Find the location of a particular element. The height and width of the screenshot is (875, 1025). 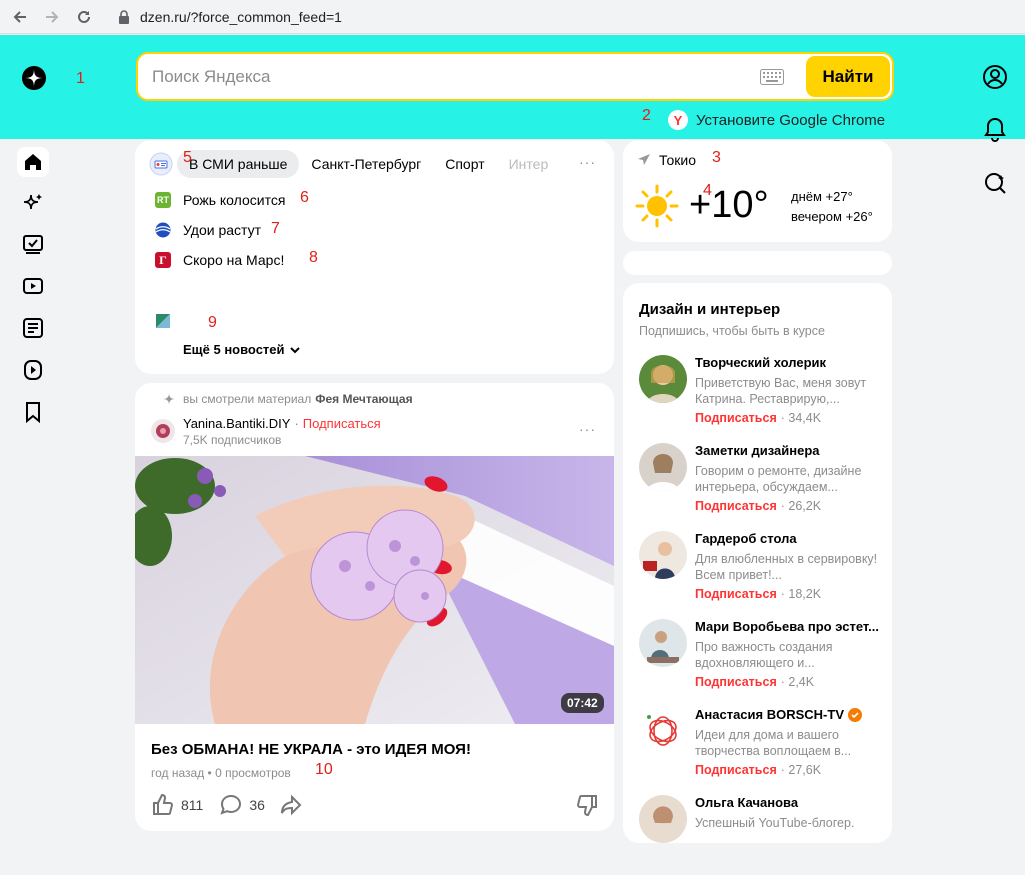

sun-icon is located at coordinates (657, 206).